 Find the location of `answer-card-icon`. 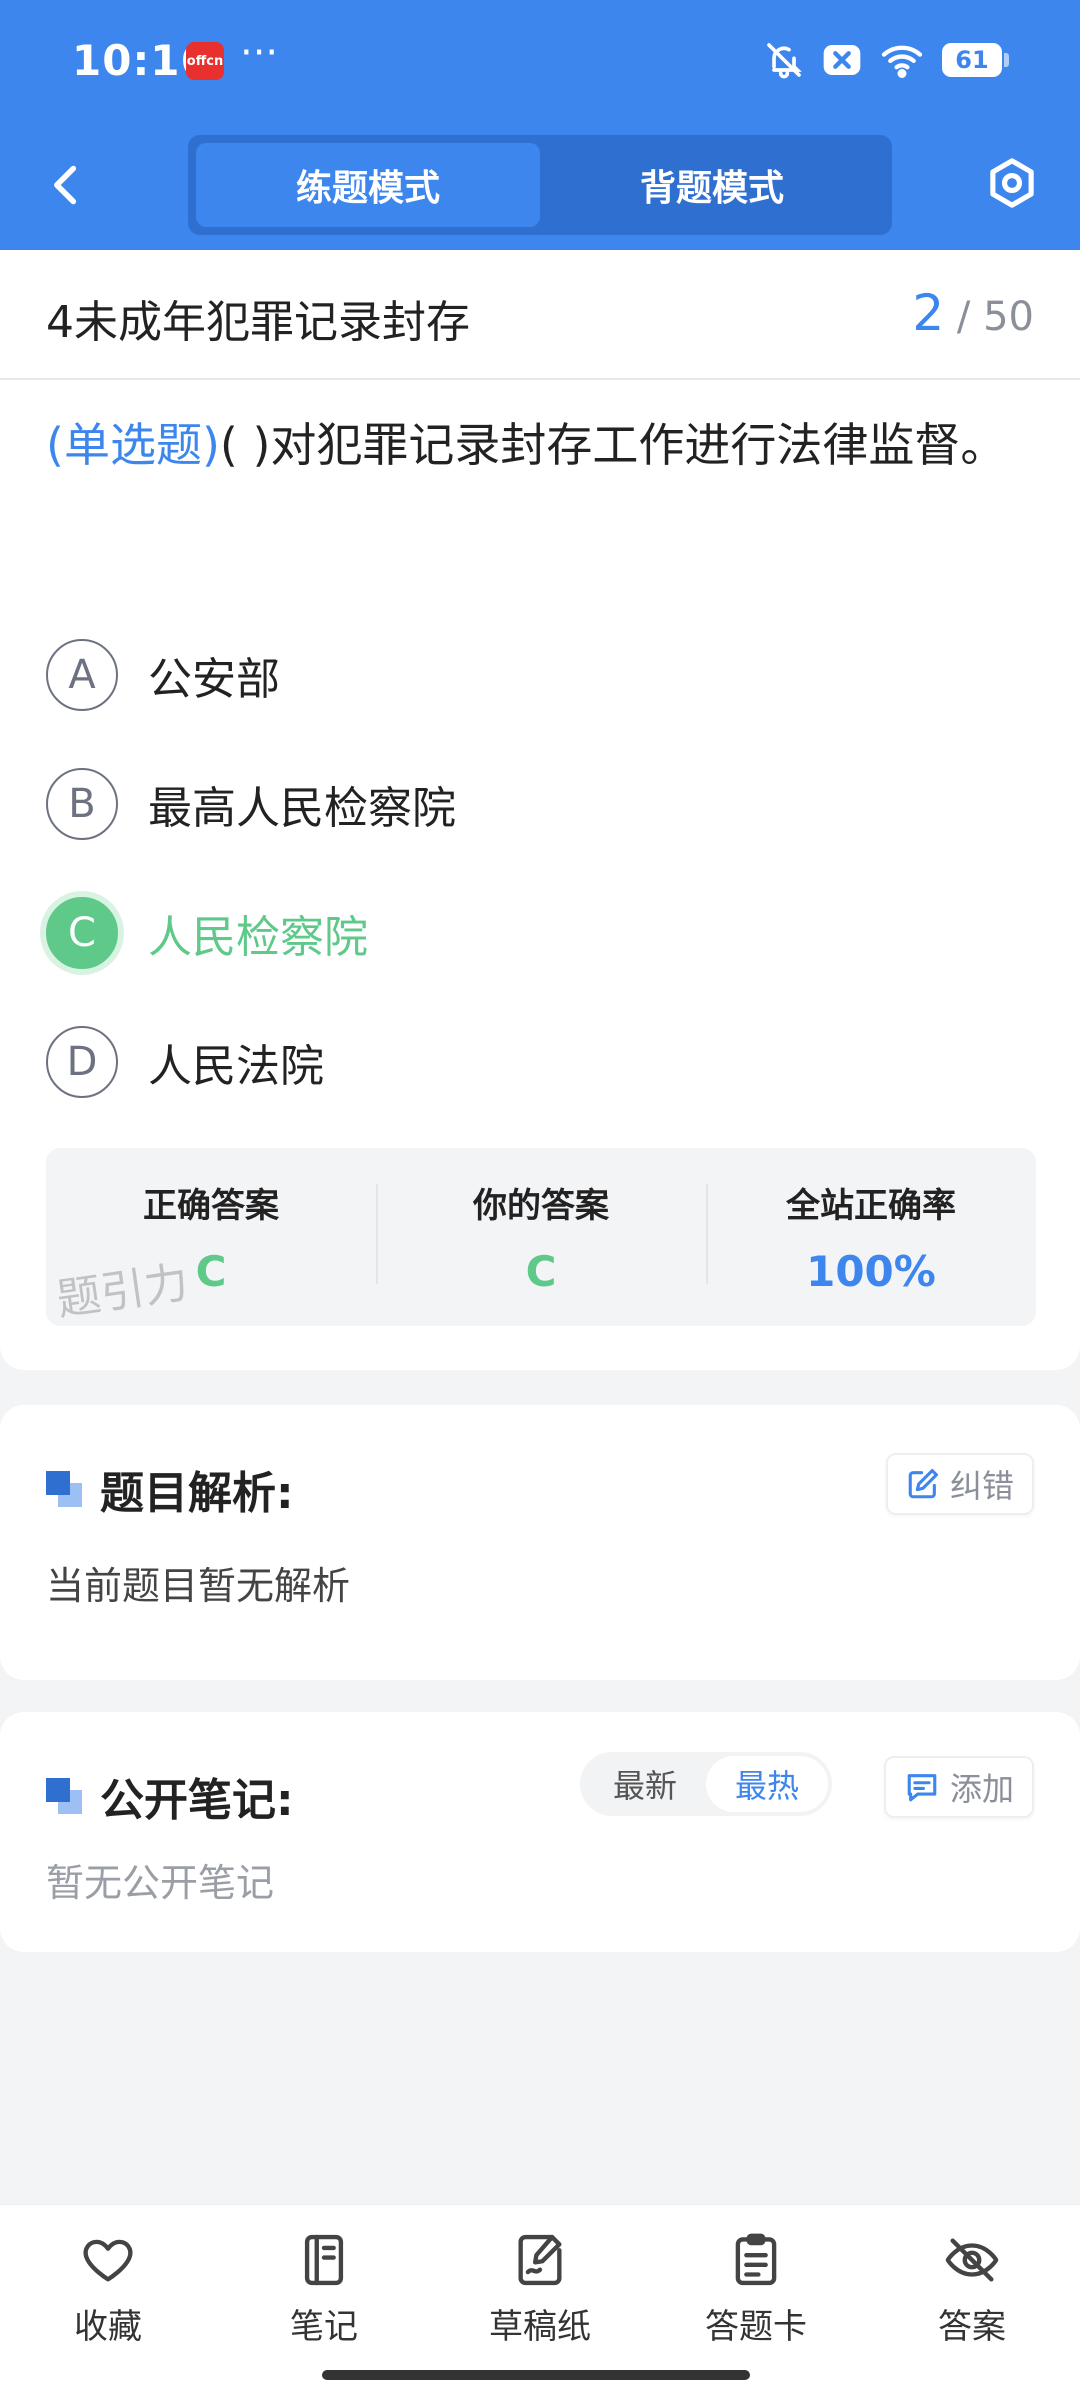

answer-card-icon is located at coordinates (756, 2259).